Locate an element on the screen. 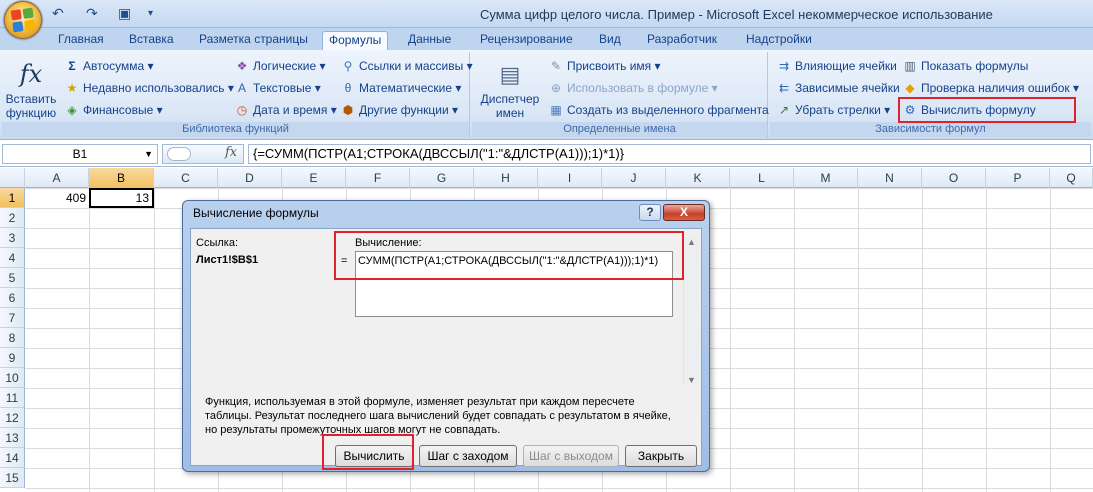 The height and width of the screenshot is (492, 1093). undo-icon: ↶ is located at coordinates (58, 13).